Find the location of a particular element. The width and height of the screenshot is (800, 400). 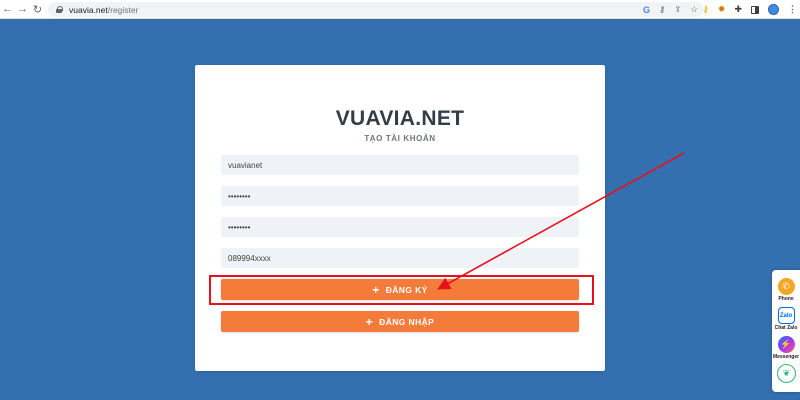

annotation-arrow is located at coordinates (561, 221).